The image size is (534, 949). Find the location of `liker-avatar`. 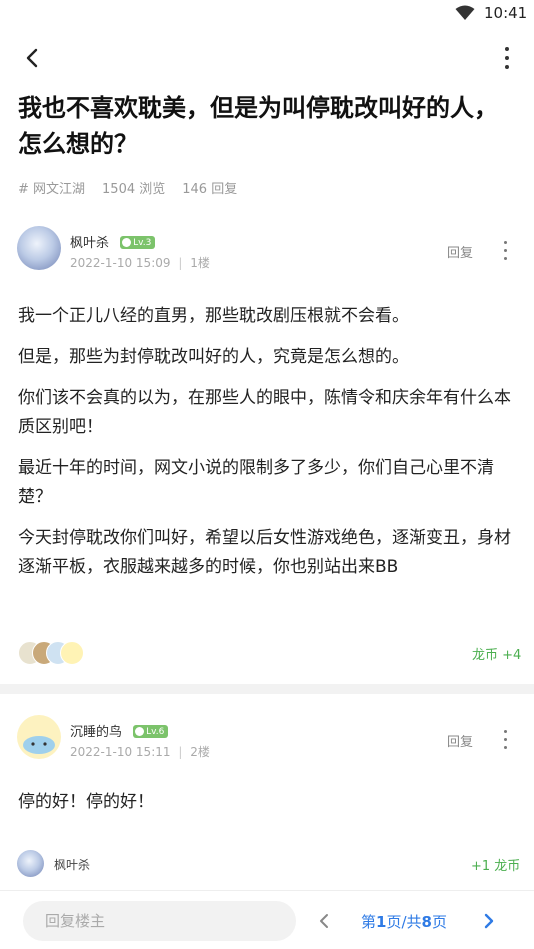

liker-avatar is located at coordinates (72, 653).